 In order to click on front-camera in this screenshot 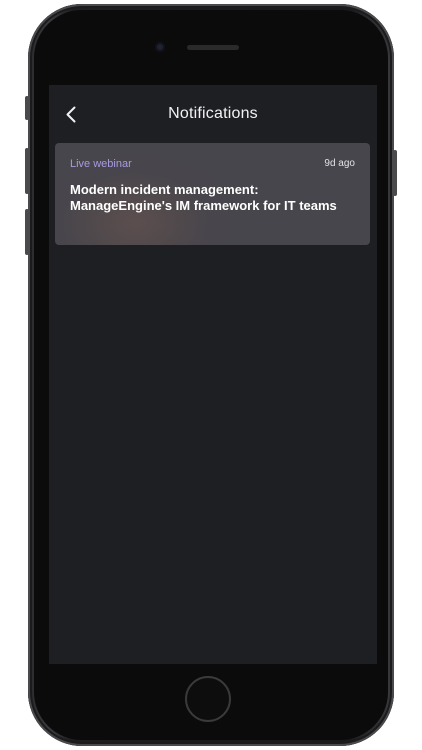, I will do `click(160, 47)`.